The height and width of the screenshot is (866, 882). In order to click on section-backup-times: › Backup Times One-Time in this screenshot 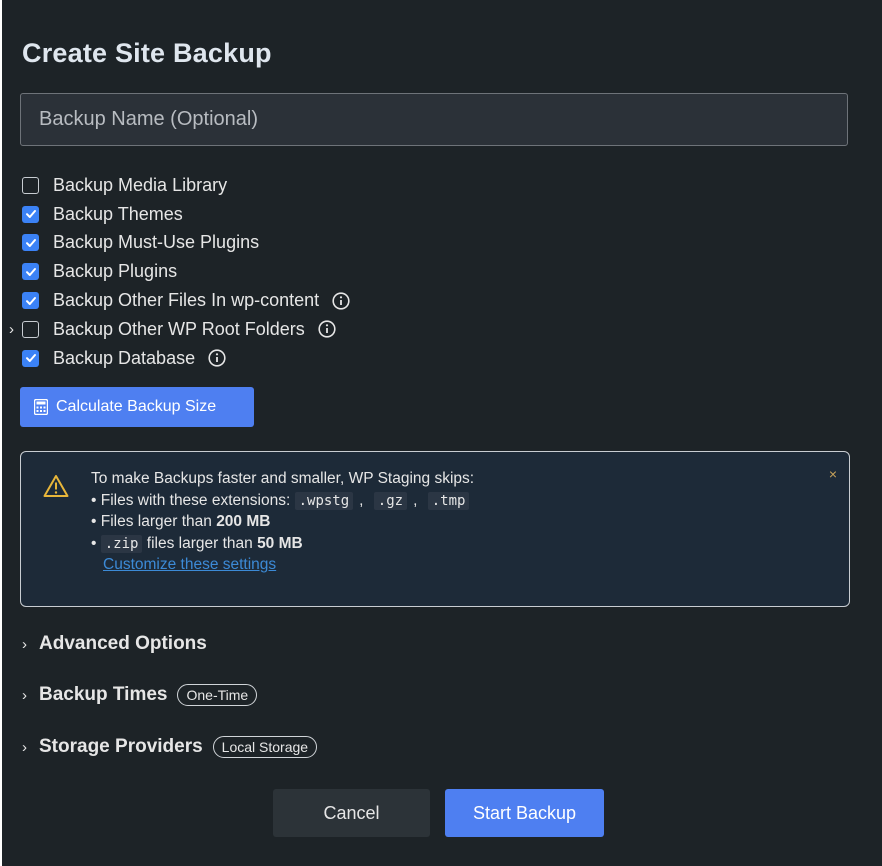, I will do `click(140, 695)`.